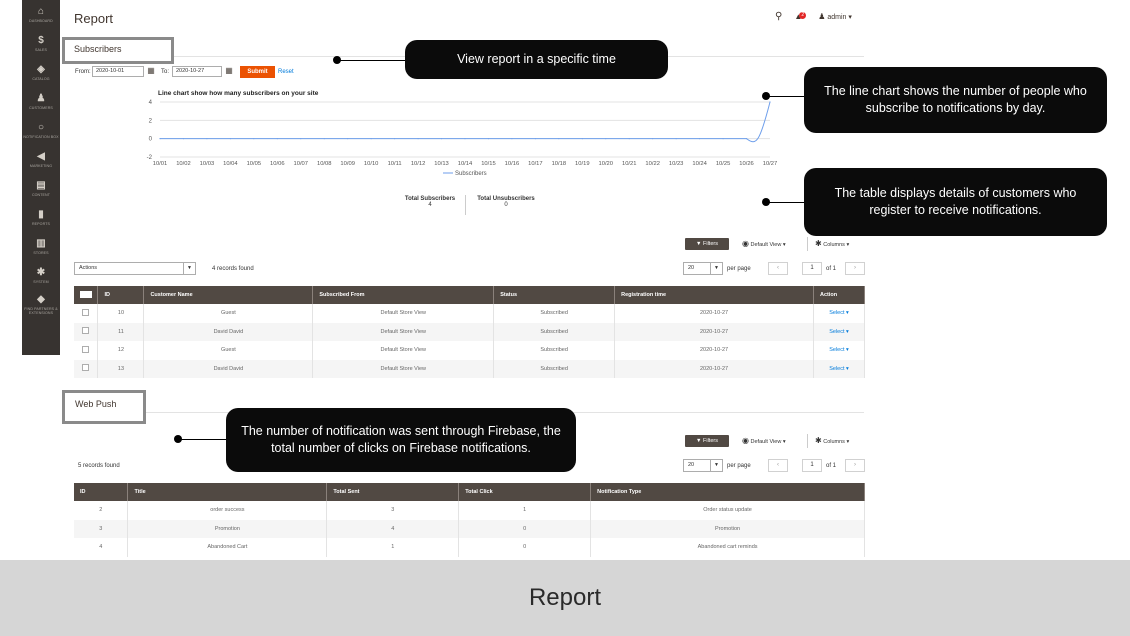  Describe the element at coordinates (41, 14) in the screenshot. I see `sidebar-item-dashboard: ⌂ DASHBOARD` at that location.